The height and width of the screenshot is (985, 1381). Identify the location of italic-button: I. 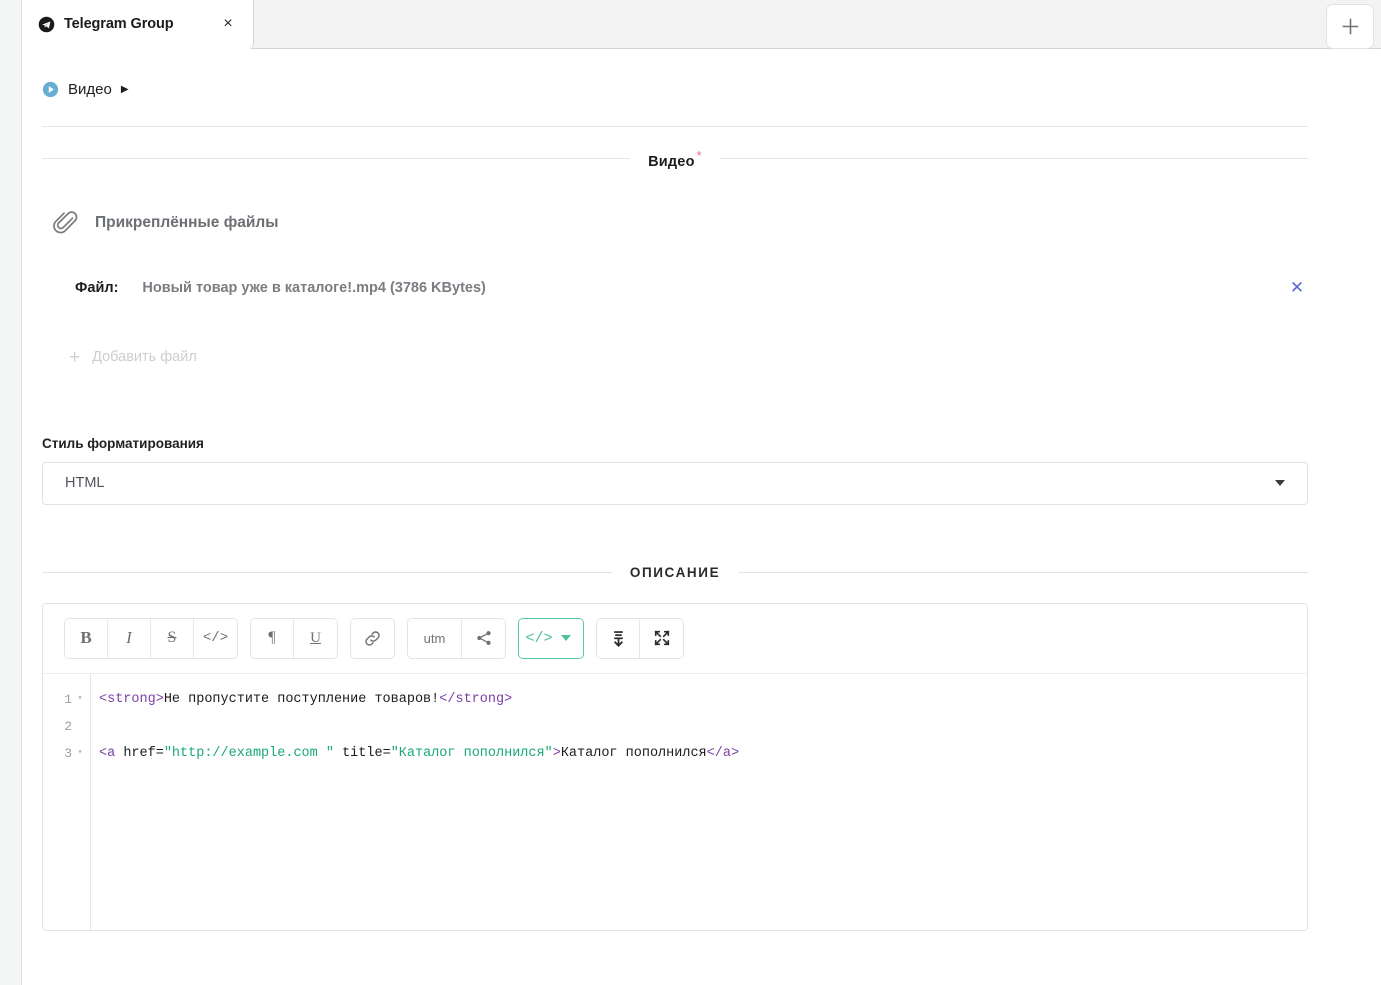
(129, 638).